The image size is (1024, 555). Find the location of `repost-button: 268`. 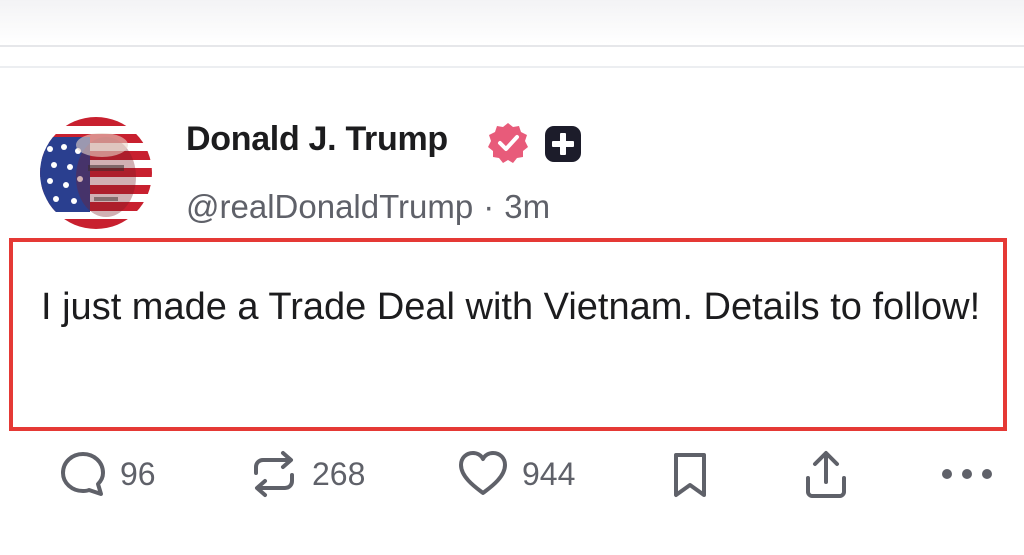

repost-button: 268 is located at coordinates (306, 474).